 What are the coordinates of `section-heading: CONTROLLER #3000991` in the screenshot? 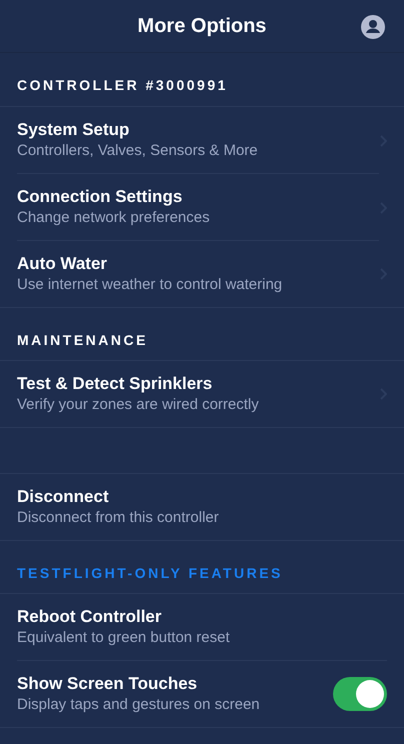 It's located at (122, 85).